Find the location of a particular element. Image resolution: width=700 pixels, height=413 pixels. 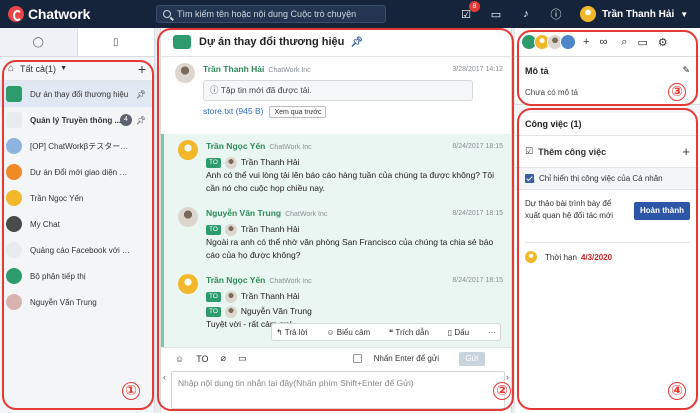

sidebar-room-item: Nguyễn Văn Trung is located at coordinates (77, 302).